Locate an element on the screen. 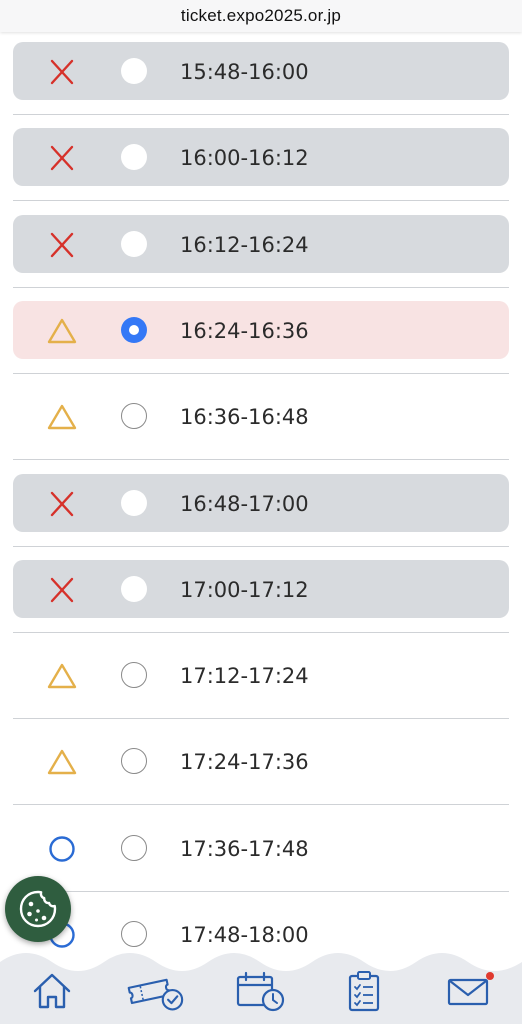 This screenshot has height=1024, width=522. nav-schedule-button is located at coordinates (260, 991).